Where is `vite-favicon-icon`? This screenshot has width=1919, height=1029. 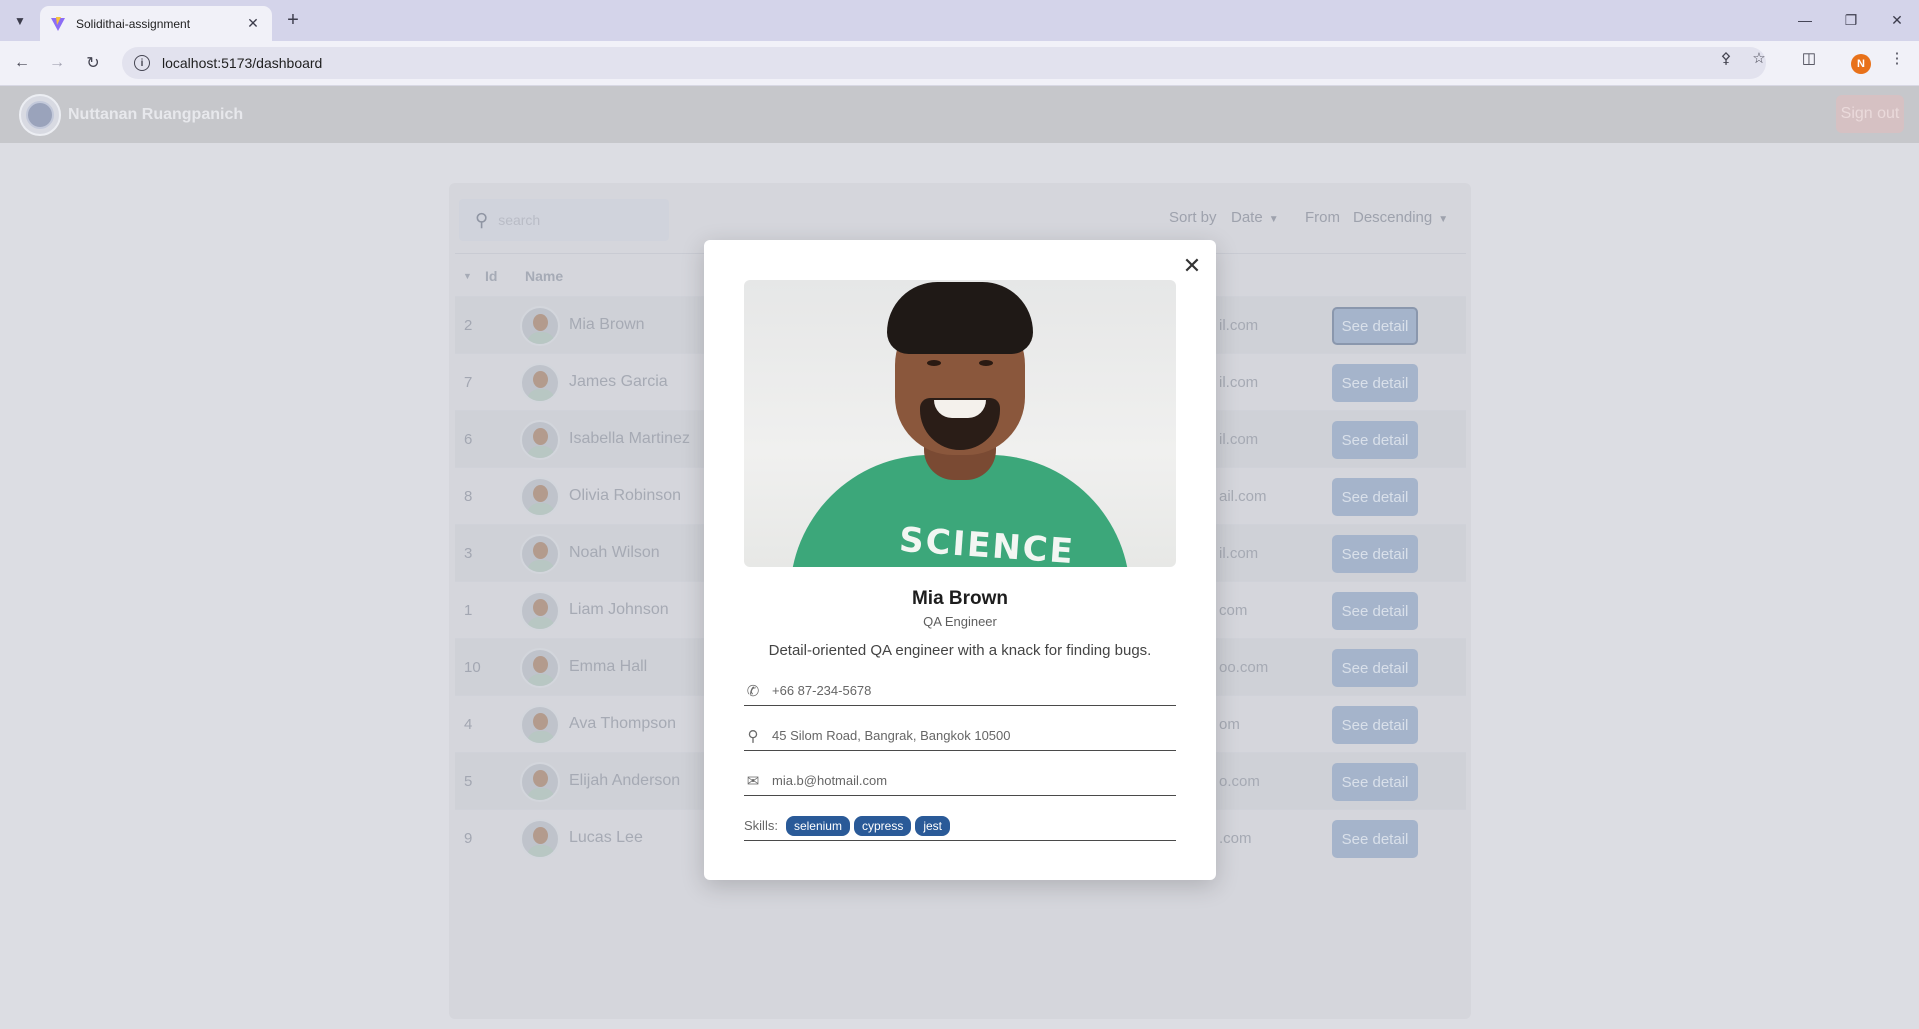 vite-favicon-icon is located at coordinates (58, 23).